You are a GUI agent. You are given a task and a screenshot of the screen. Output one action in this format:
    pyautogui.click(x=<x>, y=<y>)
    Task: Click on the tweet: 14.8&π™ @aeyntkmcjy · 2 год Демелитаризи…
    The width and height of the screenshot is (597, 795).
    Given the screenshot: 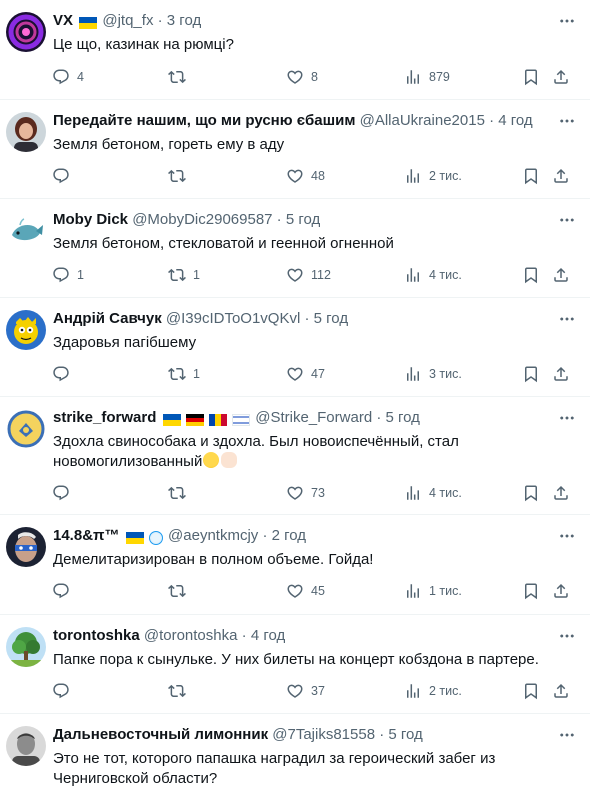 What is the action you would take?
    pyautogui.click(x=295, y=565)
    